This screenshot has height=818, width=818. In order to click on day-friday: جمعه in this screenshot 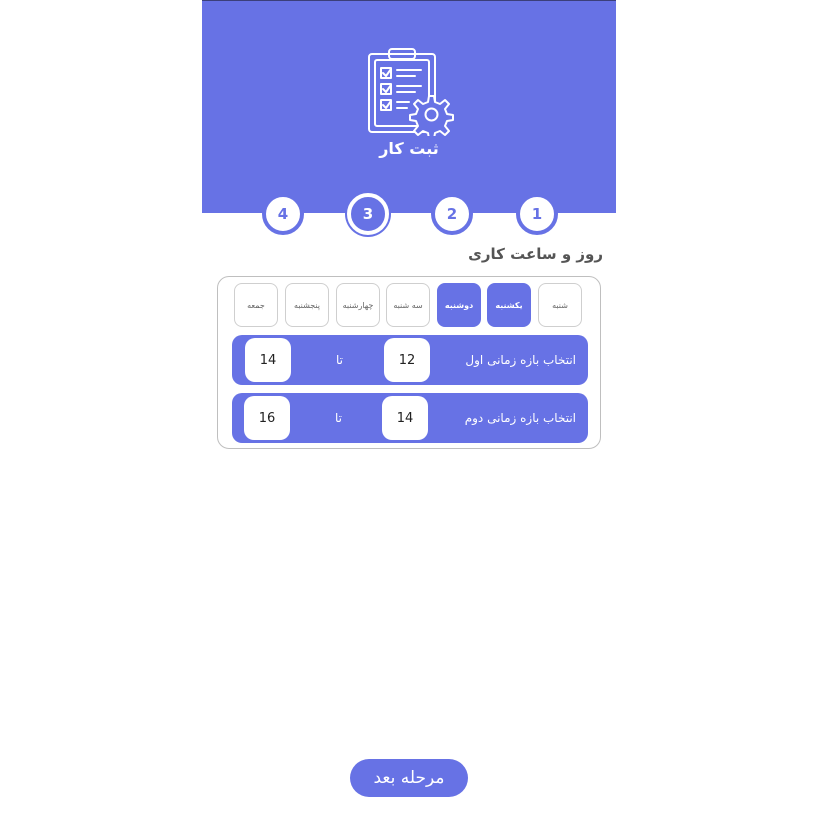, I will do `click(256, 305)`.